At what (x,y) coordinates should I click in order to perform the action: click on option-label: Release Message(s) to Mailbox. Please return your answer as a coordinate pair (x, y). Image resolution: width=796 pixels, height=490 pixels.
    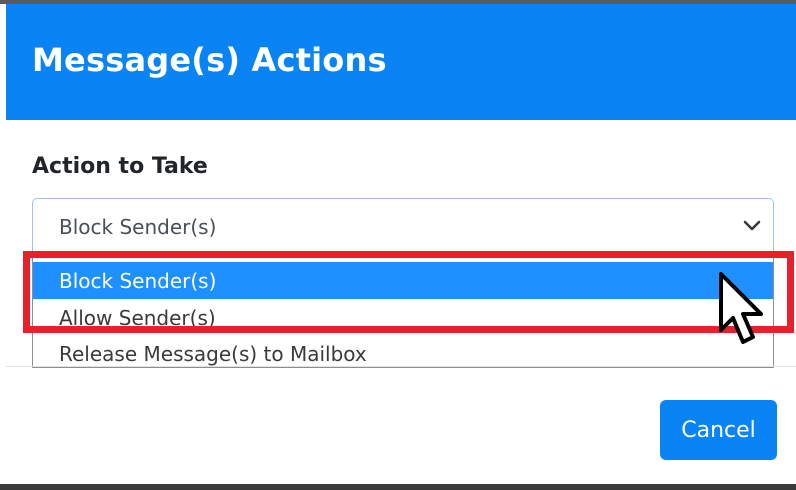
    Looking at the image, I should click on (213, 354).